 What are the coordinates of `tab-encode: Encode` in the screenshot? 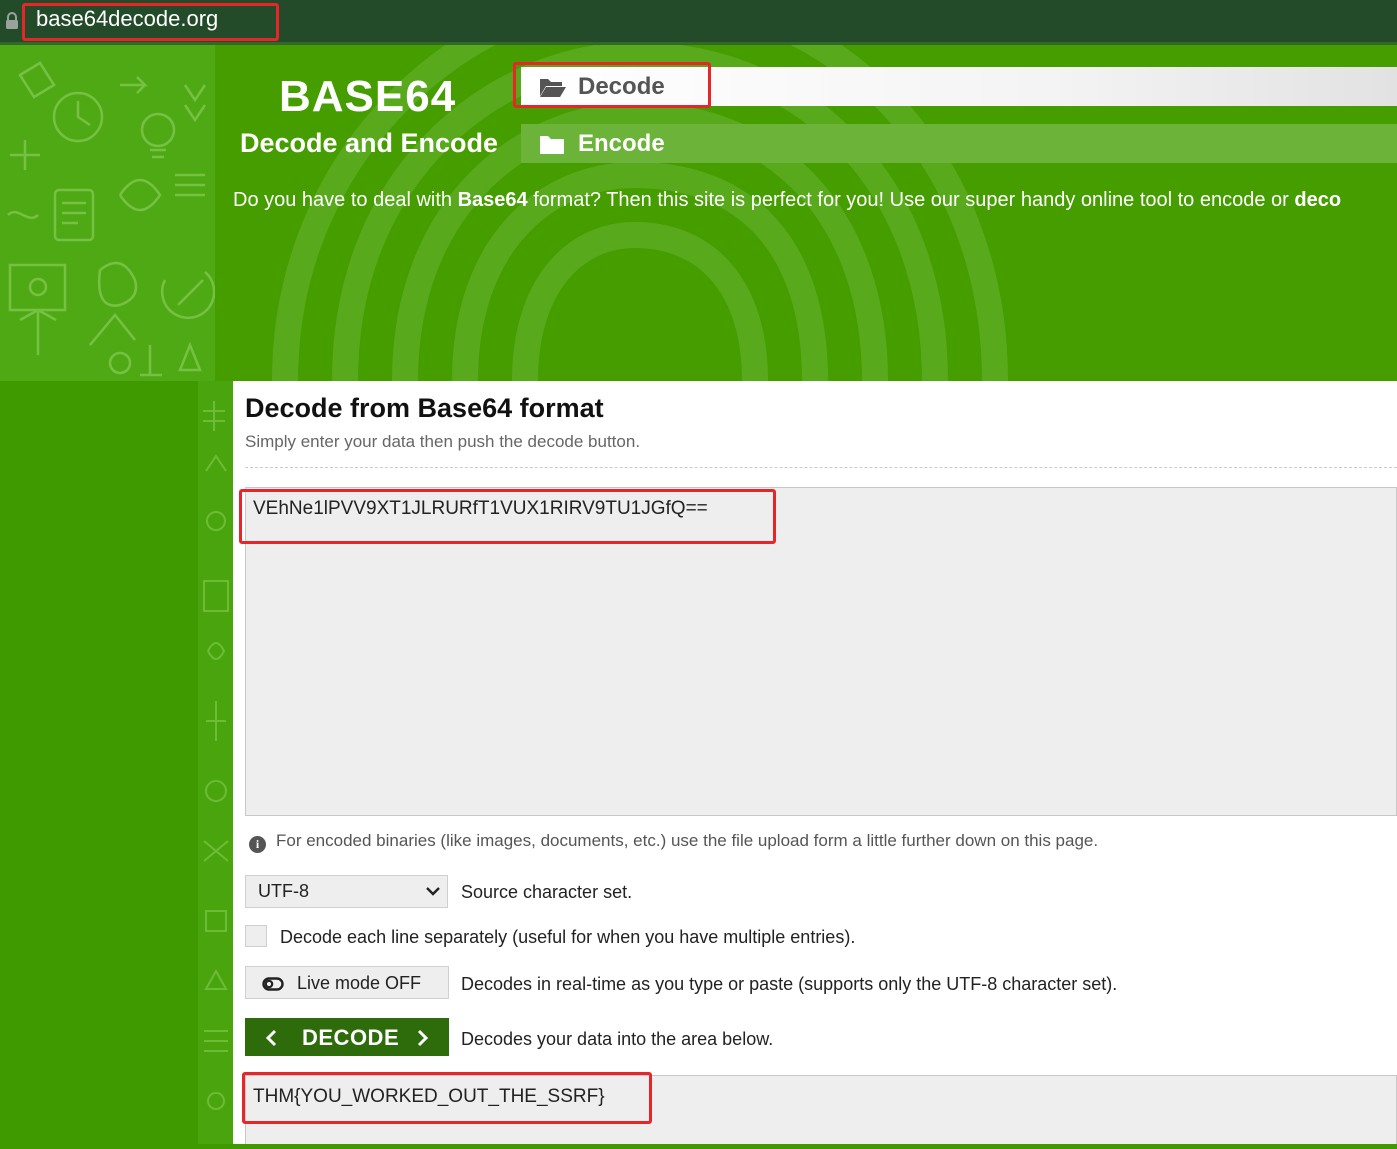 It's located at (959, 143).